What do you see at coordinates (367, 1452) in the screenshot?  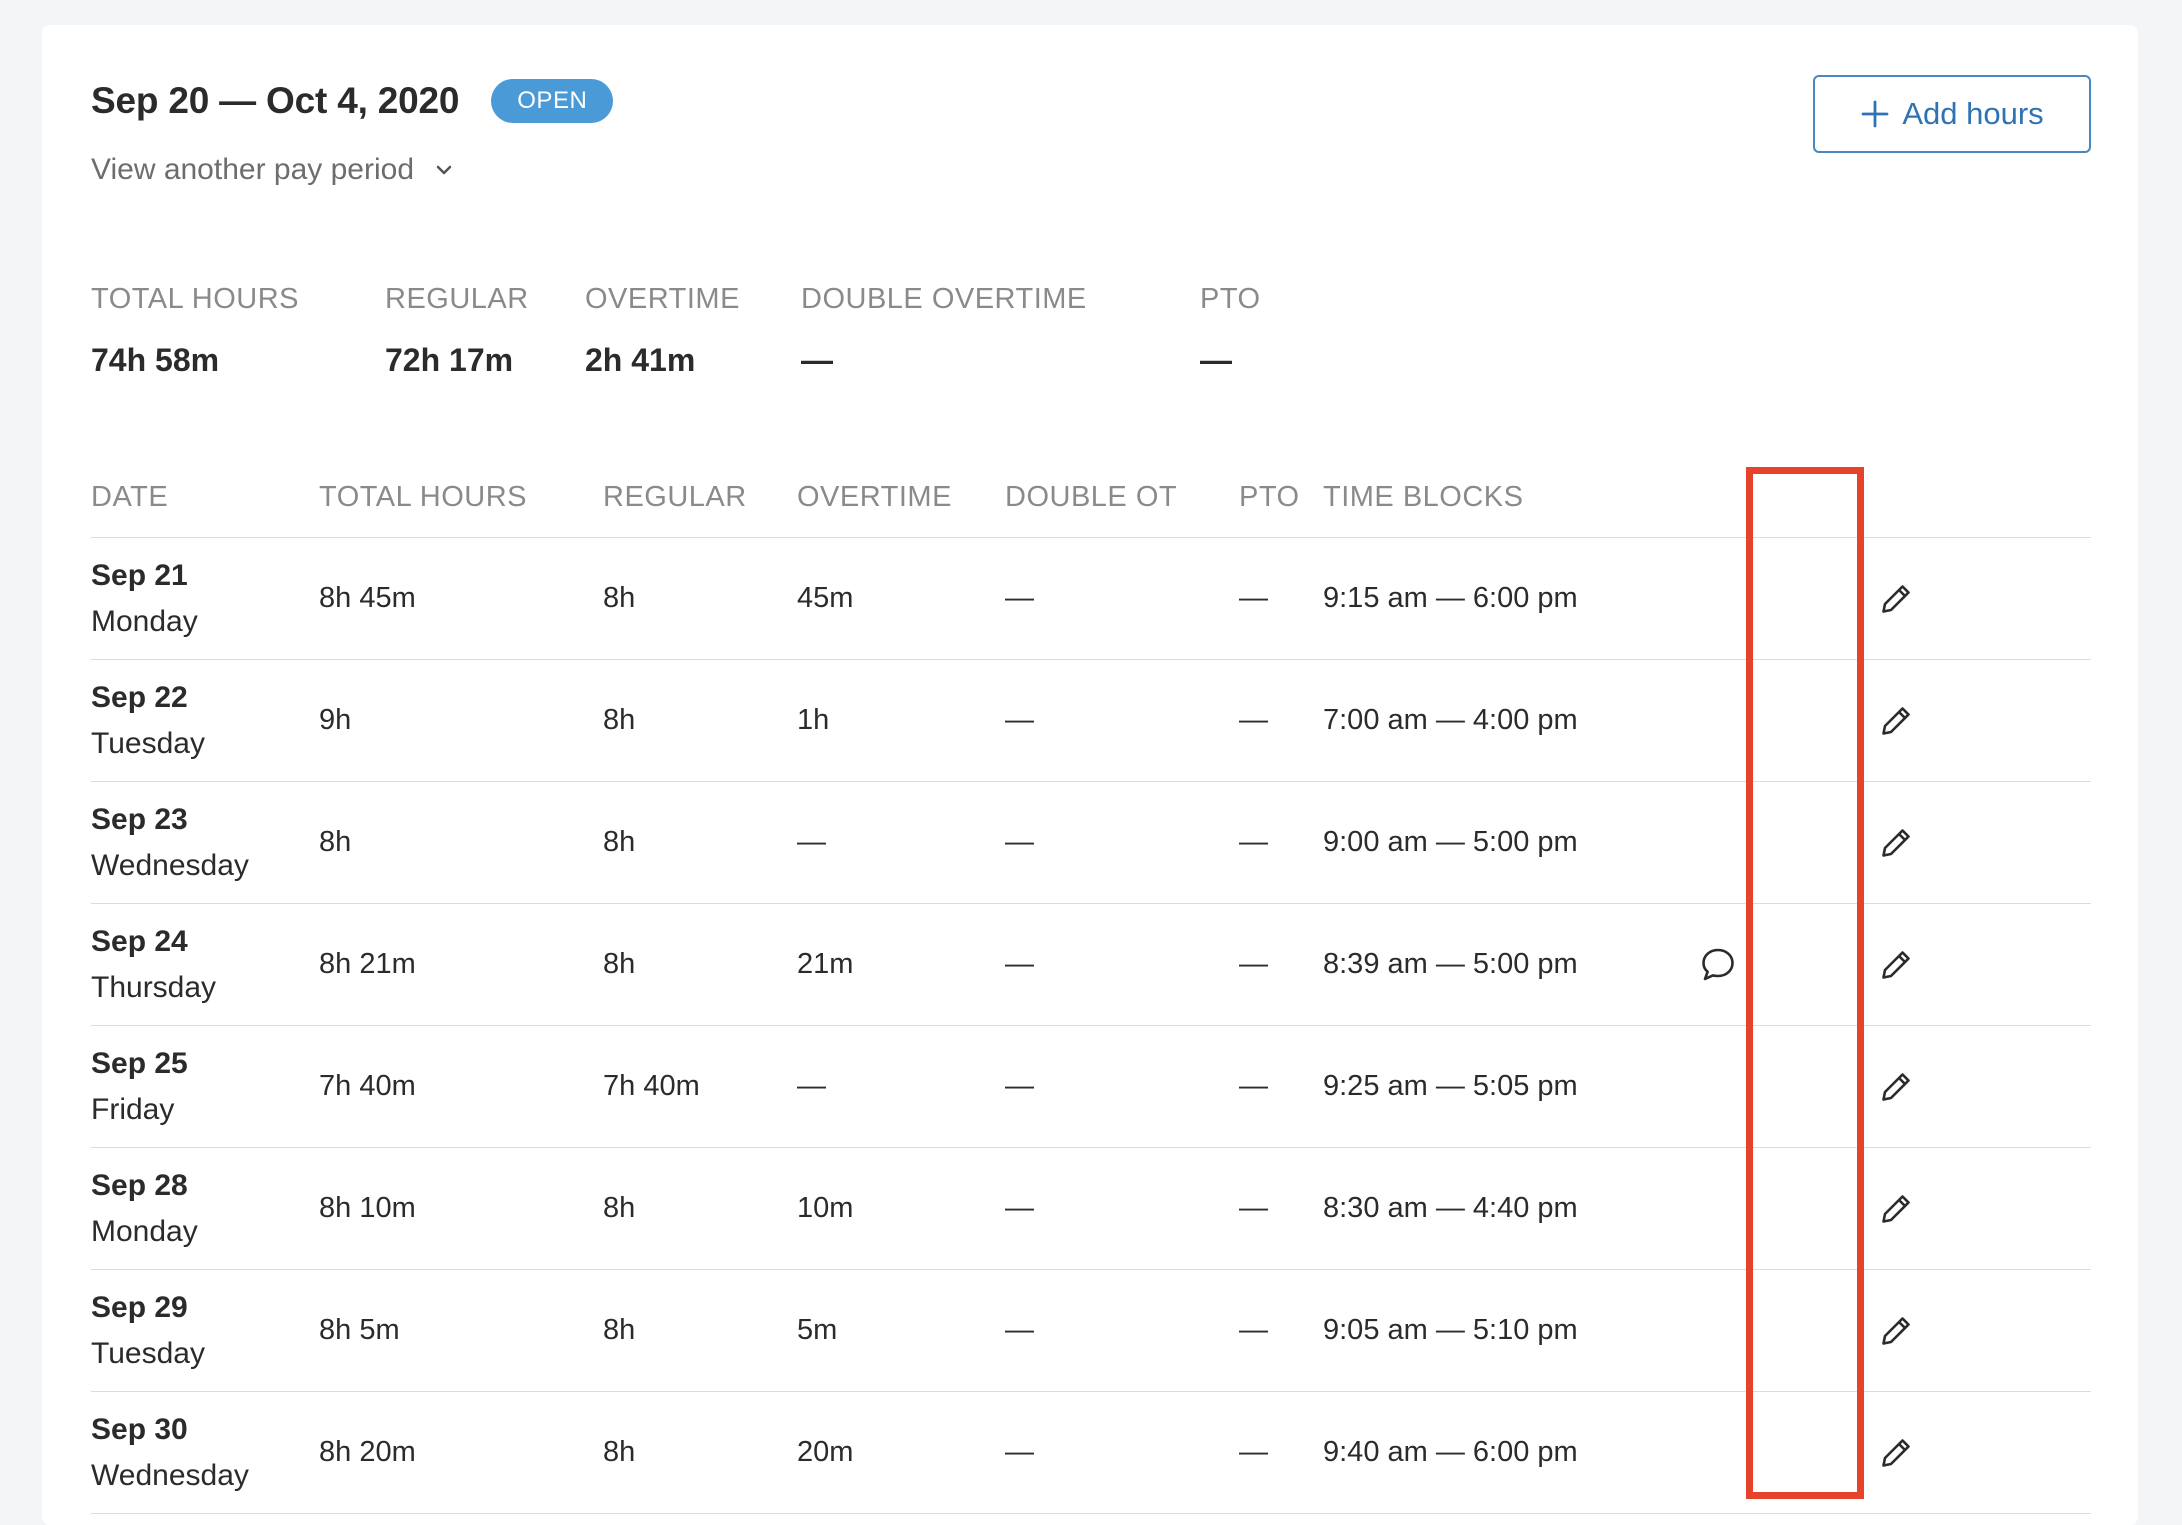 I see `cell-total-hours: 8h 20m` at bounding box center [367, 1452].